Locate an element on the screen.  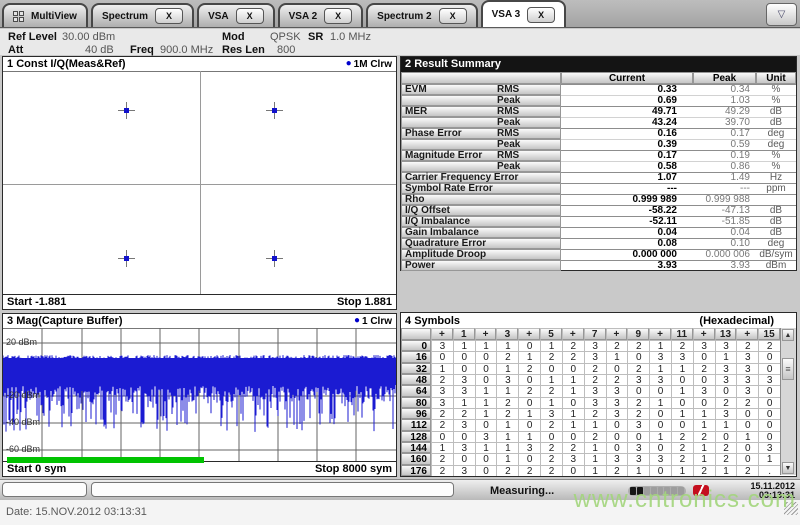
tab-spectrum-2: Spectrum 2 X is located at coordinates (422, 15).